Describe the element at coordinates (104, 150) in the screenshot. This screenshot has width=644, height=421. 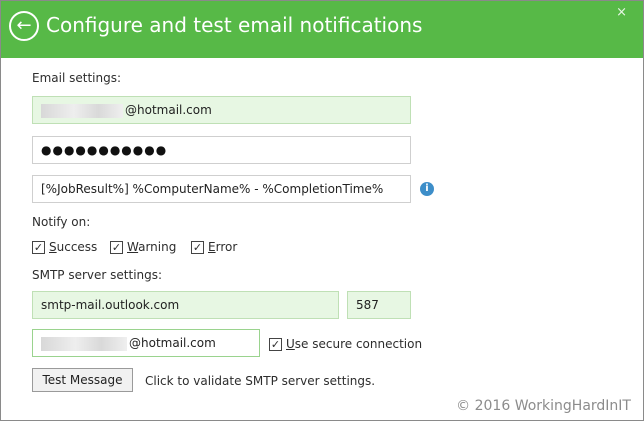
I see `password-mask: ●●●●●●●●●●●` at that location.